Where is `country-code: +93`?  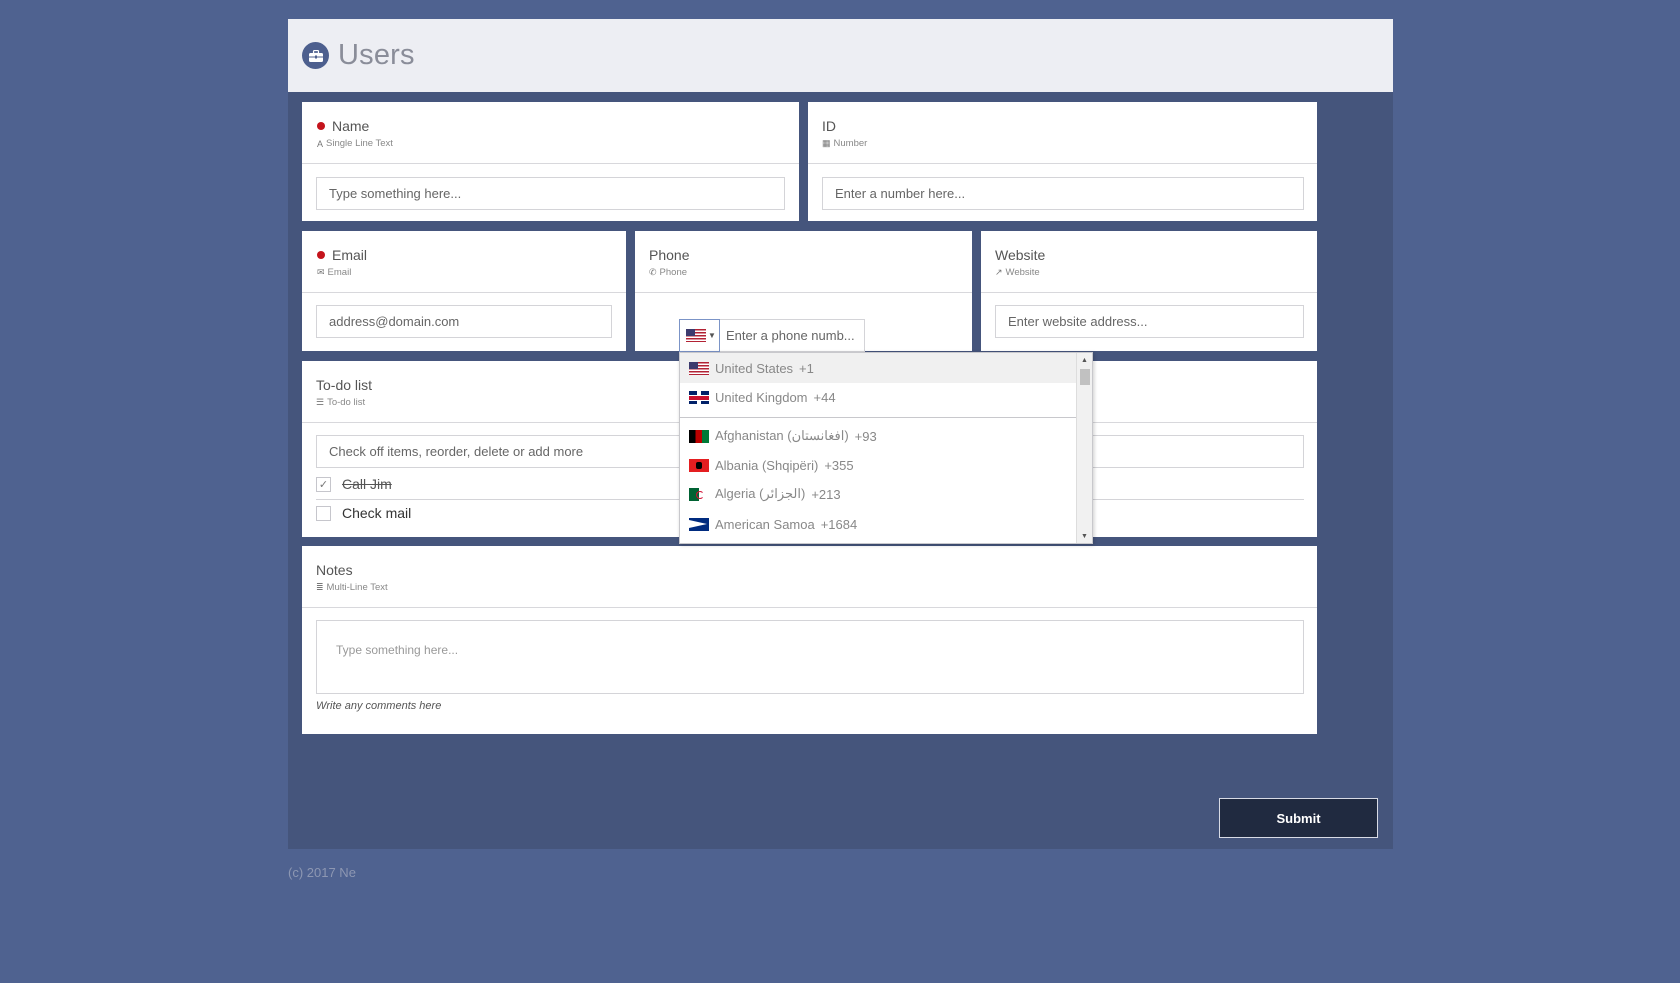
country-code: +93 is located at coordinates (865, 436).